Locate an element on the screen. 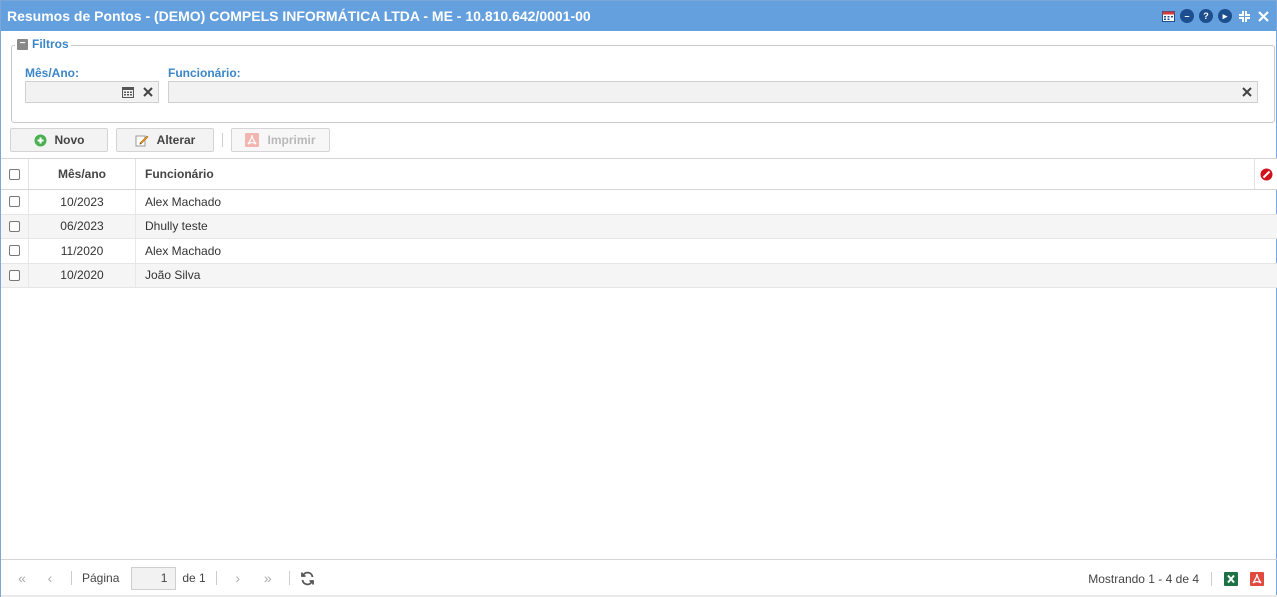 This screenshot has width=1277, height=597. novo-button: Novo is located at coordinates (59, 140).